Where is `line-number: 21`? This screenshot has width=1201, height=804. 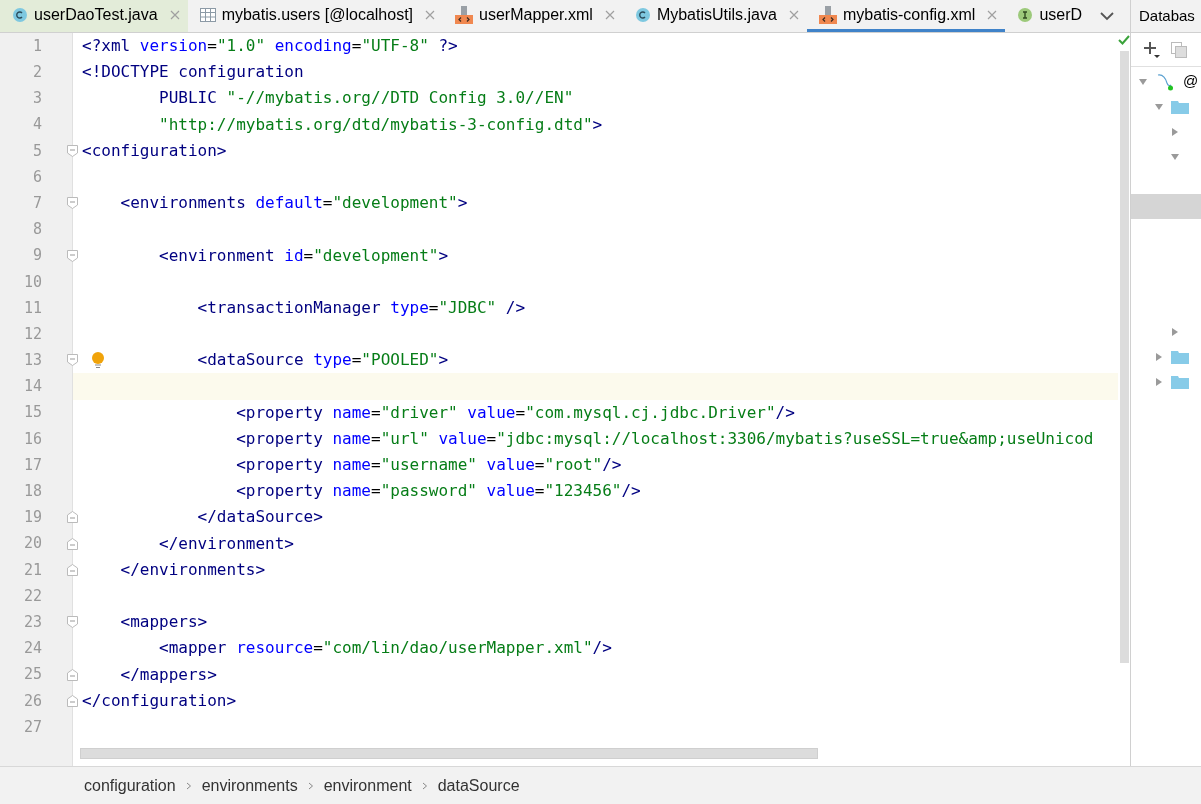
line-number: 21 is located at coordinates (32, 570).